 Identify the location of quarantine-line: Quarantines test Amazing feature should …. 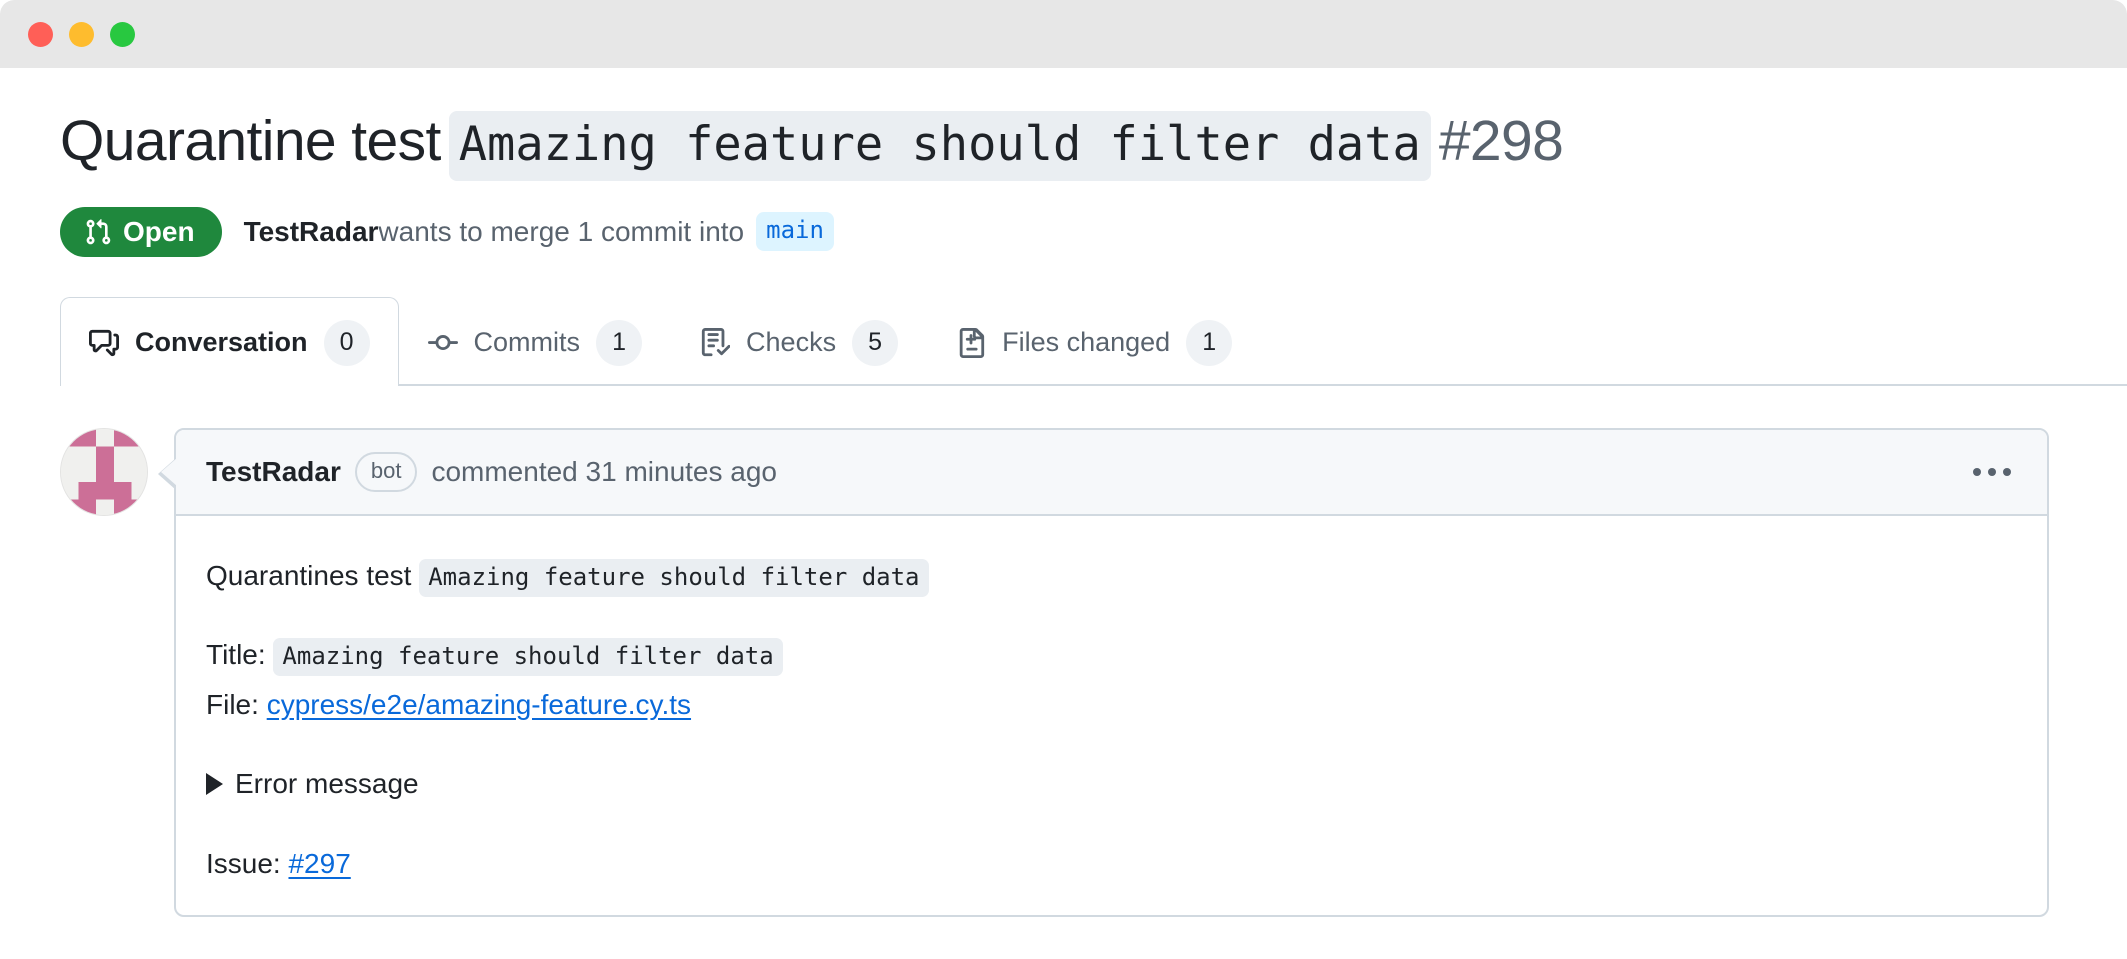
(1111, 576).